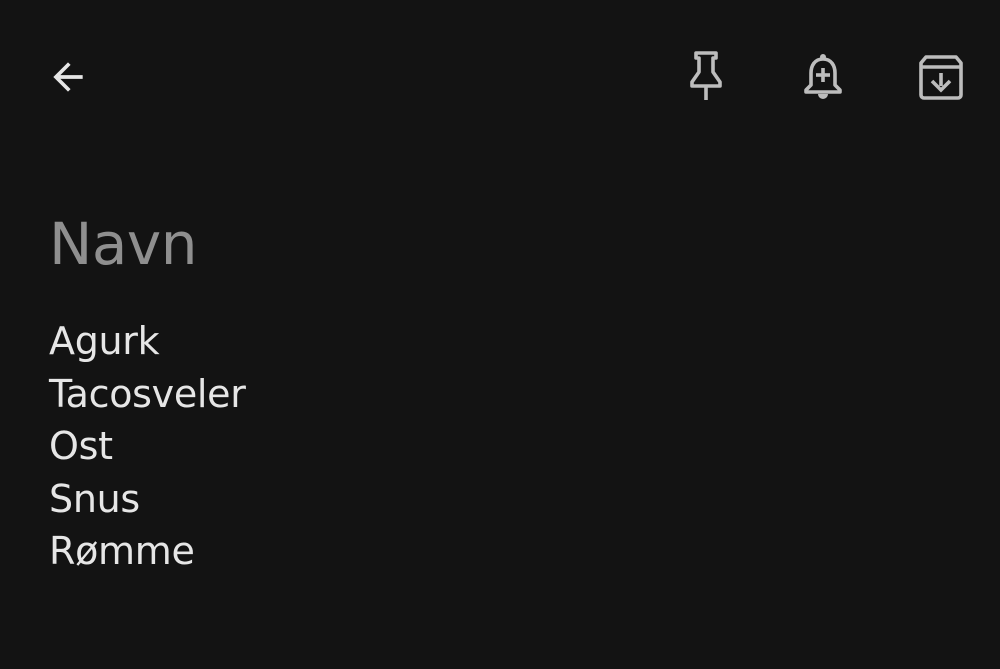 The width and height of the screenshot is (1000, 669). I want to click on note-title: Navn, so click(123, 244).